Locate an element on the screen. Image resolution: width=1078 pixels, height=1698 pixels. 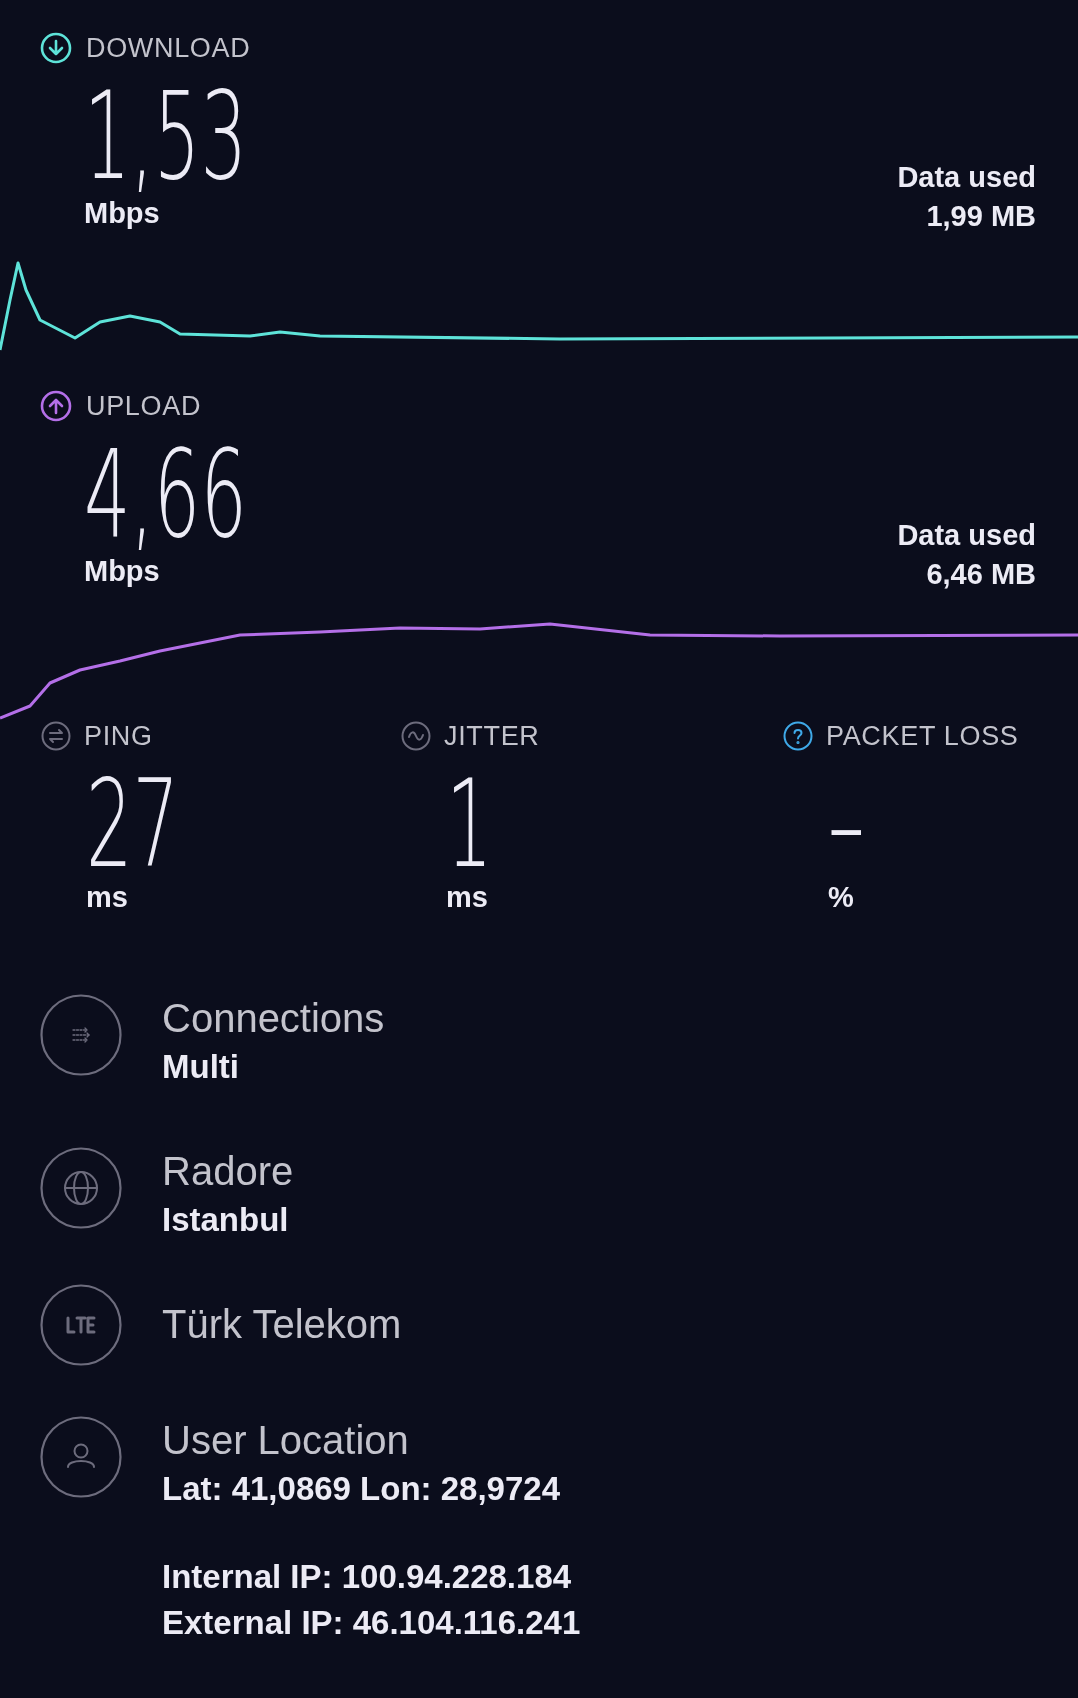
test-label: DOWNLOAD is located at coordinates (168, 48).